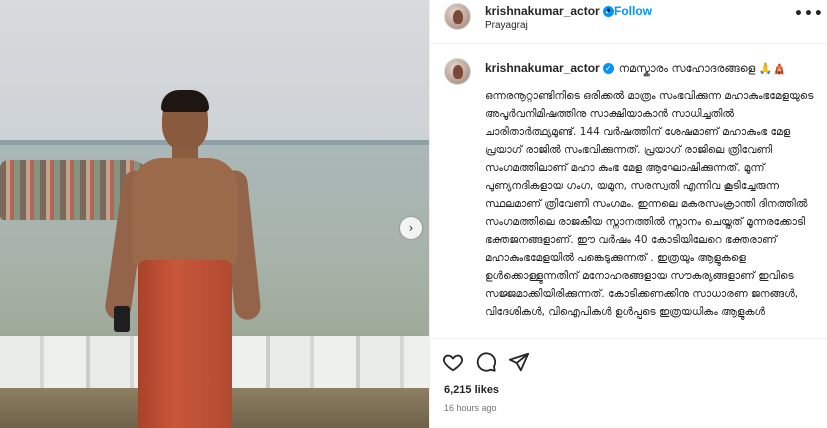 The height and width of the screenshot is (428, 827). Describe the element at coordinates (470, 408) in the screenshot. I see `post-timestamp: 16 hours ago` at that location.